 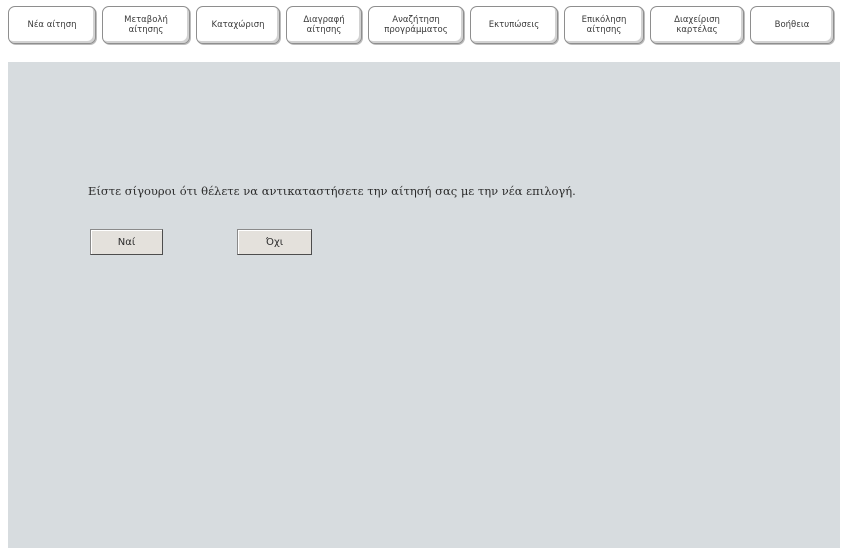 I want to click on tab-delete-application: Διαγραφή αίτησης, so click(x=324, y=25).